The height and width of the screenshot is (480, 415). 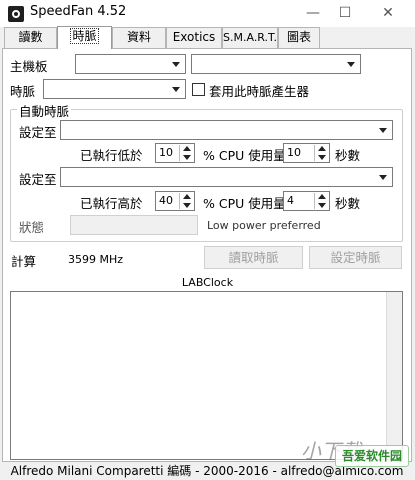 I want to click on high-seconds-spinner: 4, so click(x=306, y=201).